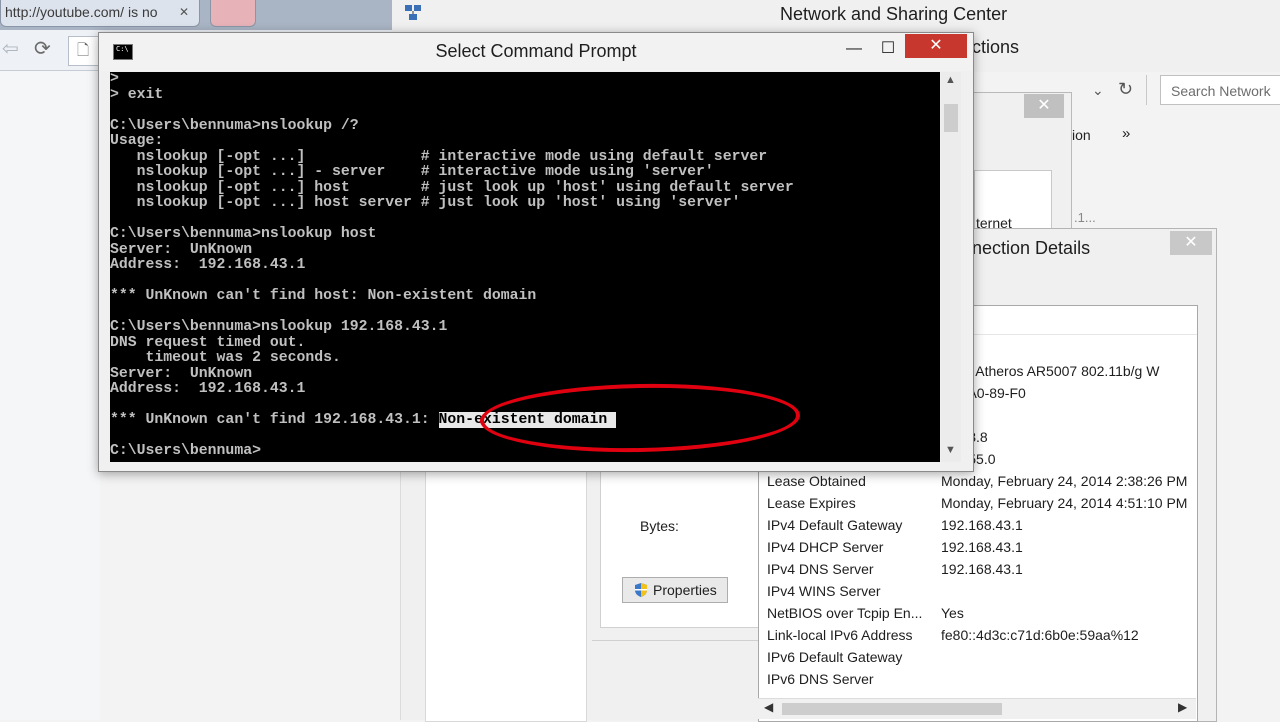 The image size is (1280, 722). I want to click on table-row: IPv4 DNS Server 192.168.43.1, so click(978, 569).